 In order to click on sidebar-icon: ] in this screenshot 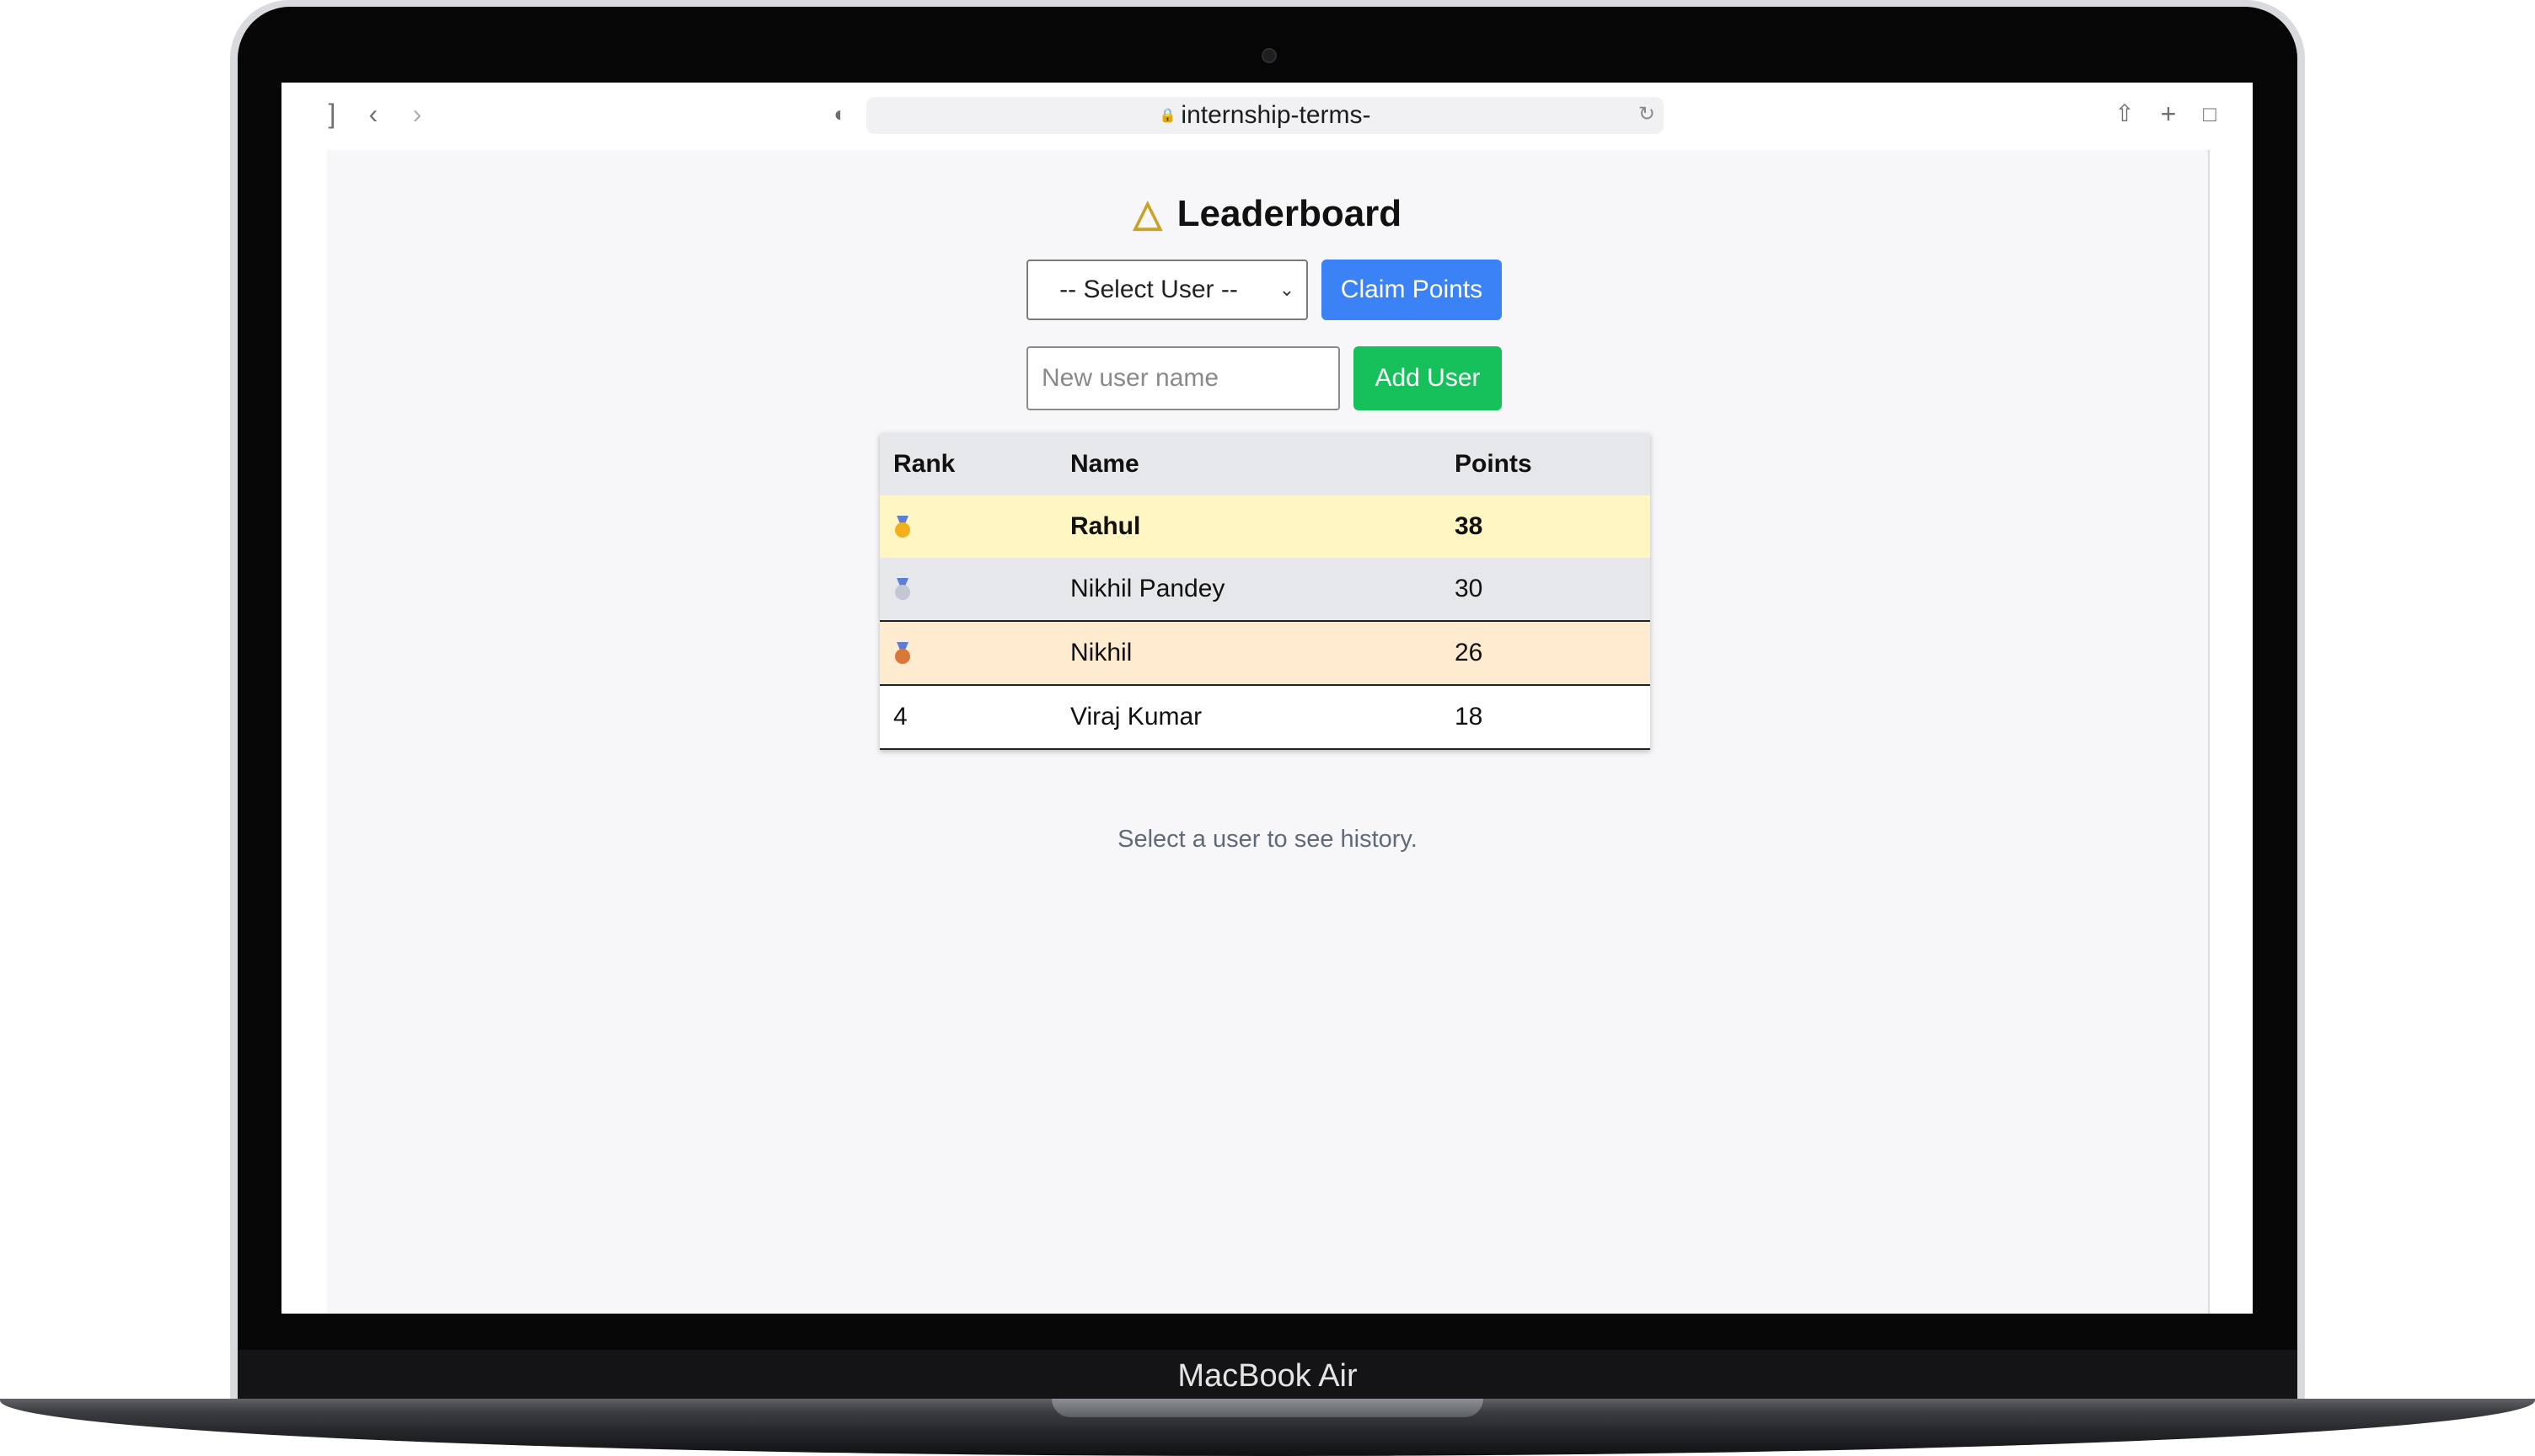, I will do `click(332, 113)`.